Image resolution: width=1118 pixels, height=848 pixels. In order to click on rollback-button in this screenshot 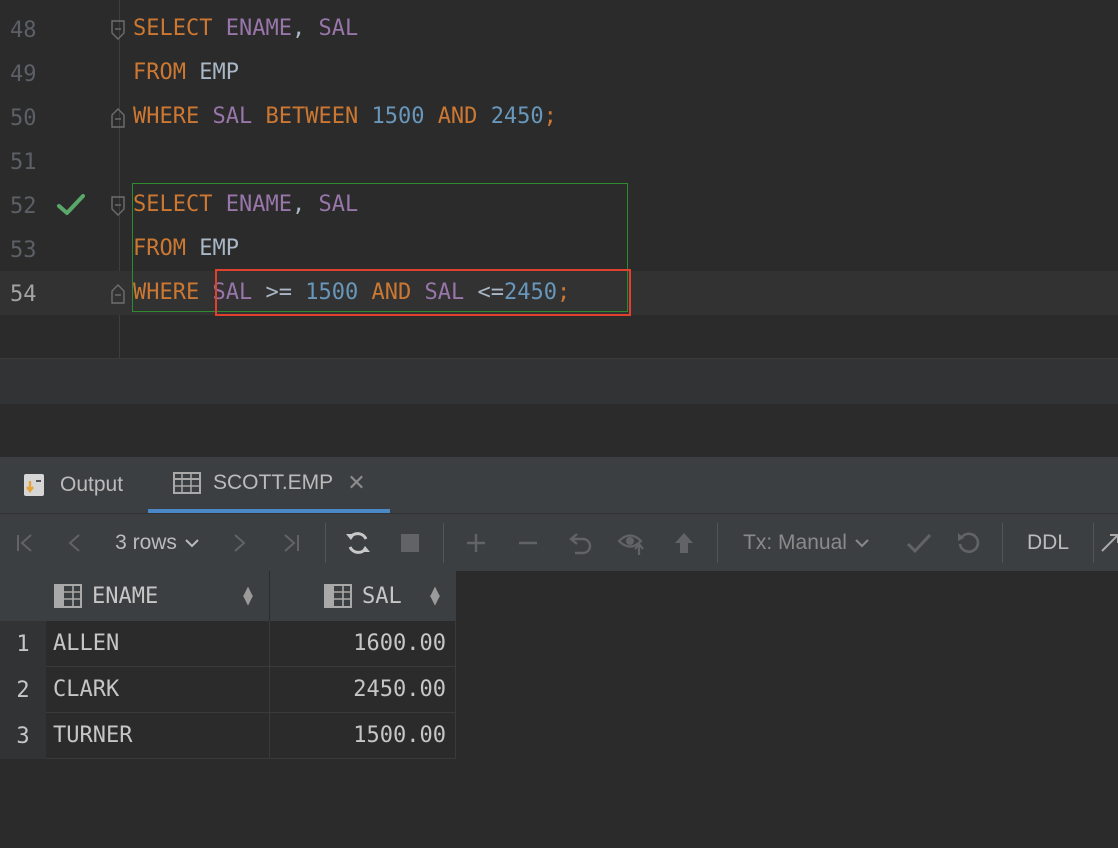, I will do `click(969, 543)`.